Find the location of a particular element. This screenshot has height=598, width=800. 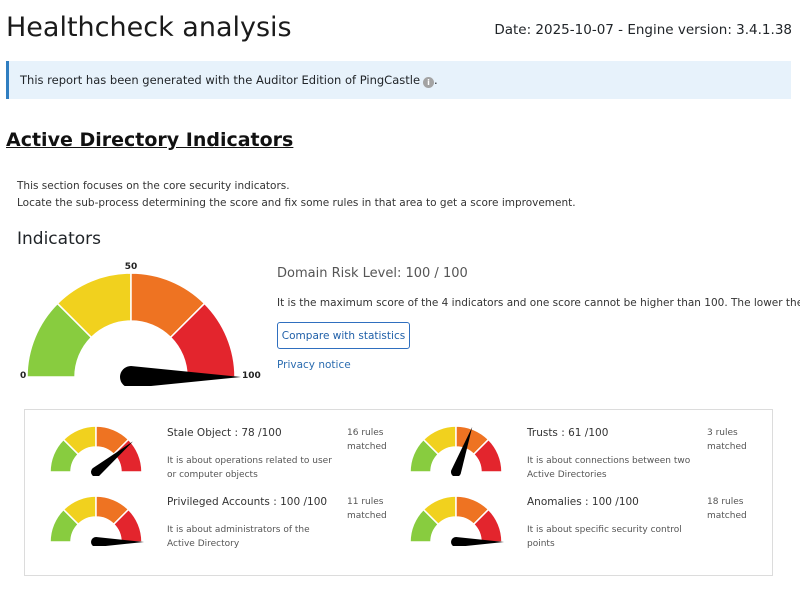

stale-object-gauge is located at coordinates (96, 451).